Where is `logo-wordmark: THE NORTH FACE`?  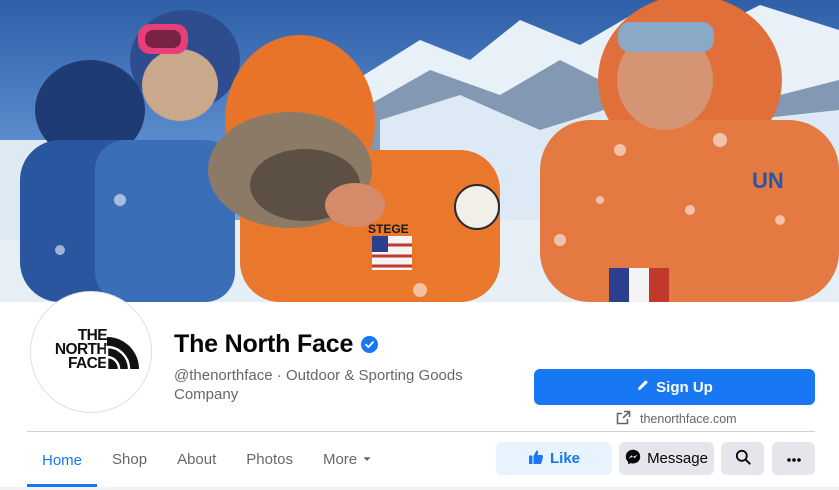
logo-wordmark: THE NORTH FACE is located at coordinates (75, 350).